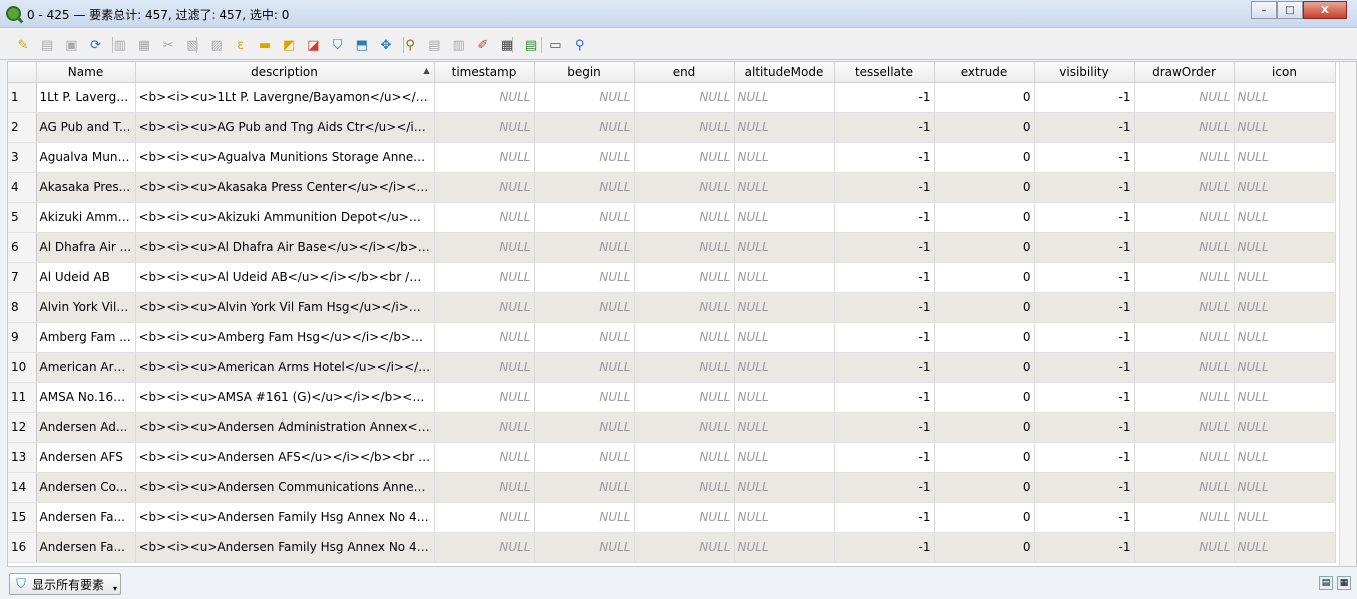 Image resolution: width=1357 pixels, height=599 pixels. I want to click on row-number: 5, so click(22, 217).